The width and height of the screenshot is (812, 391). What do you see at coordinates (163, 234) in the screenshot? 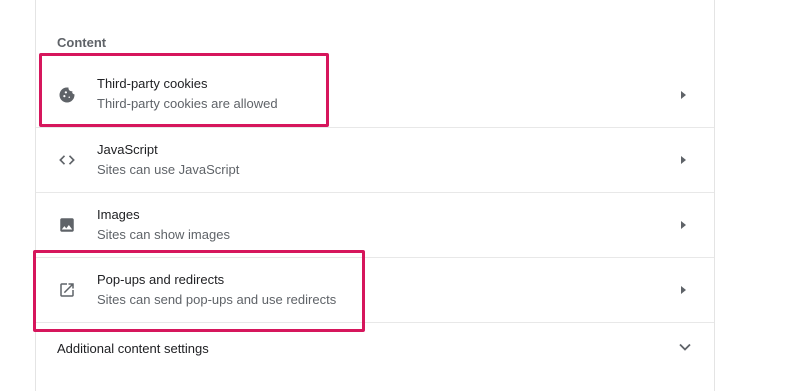
I see `row-subtitle: Sites can show images` at bounding box center [163, 234].